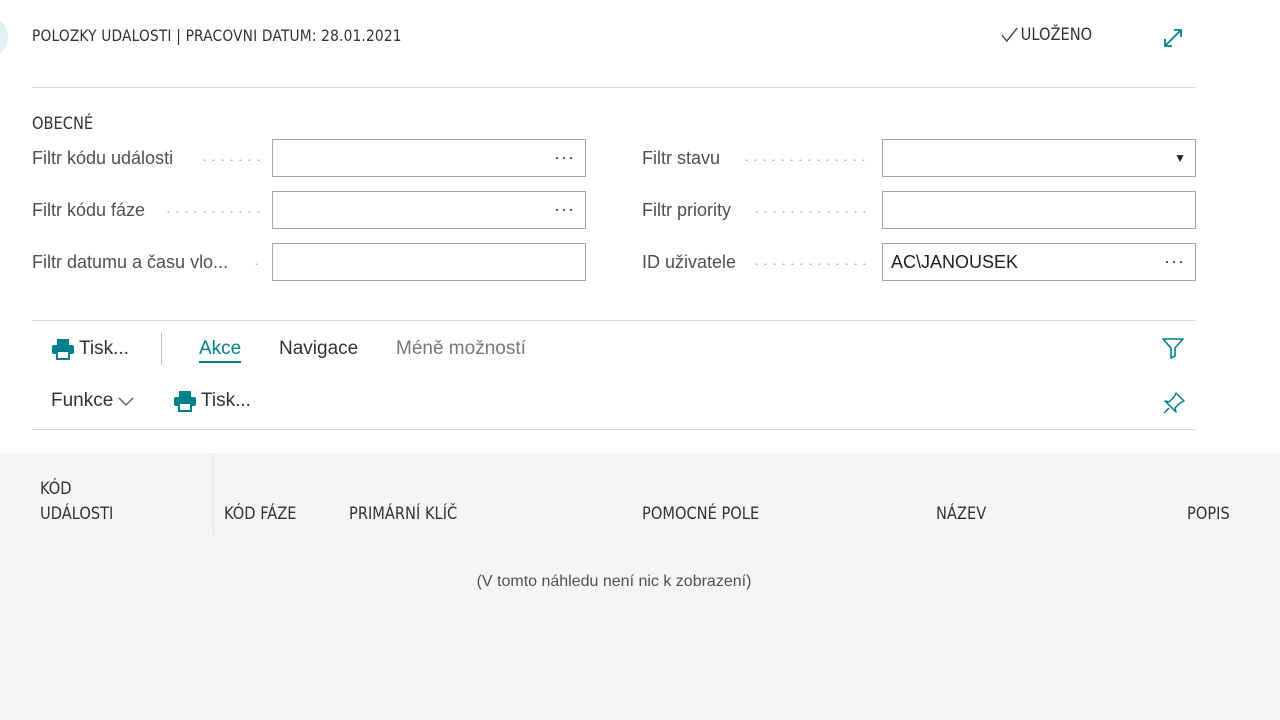 Image resolution: width=1280 pixels, height=720 pixels. I want to click on column-header-name: NÁZEV, so click(961, 514).